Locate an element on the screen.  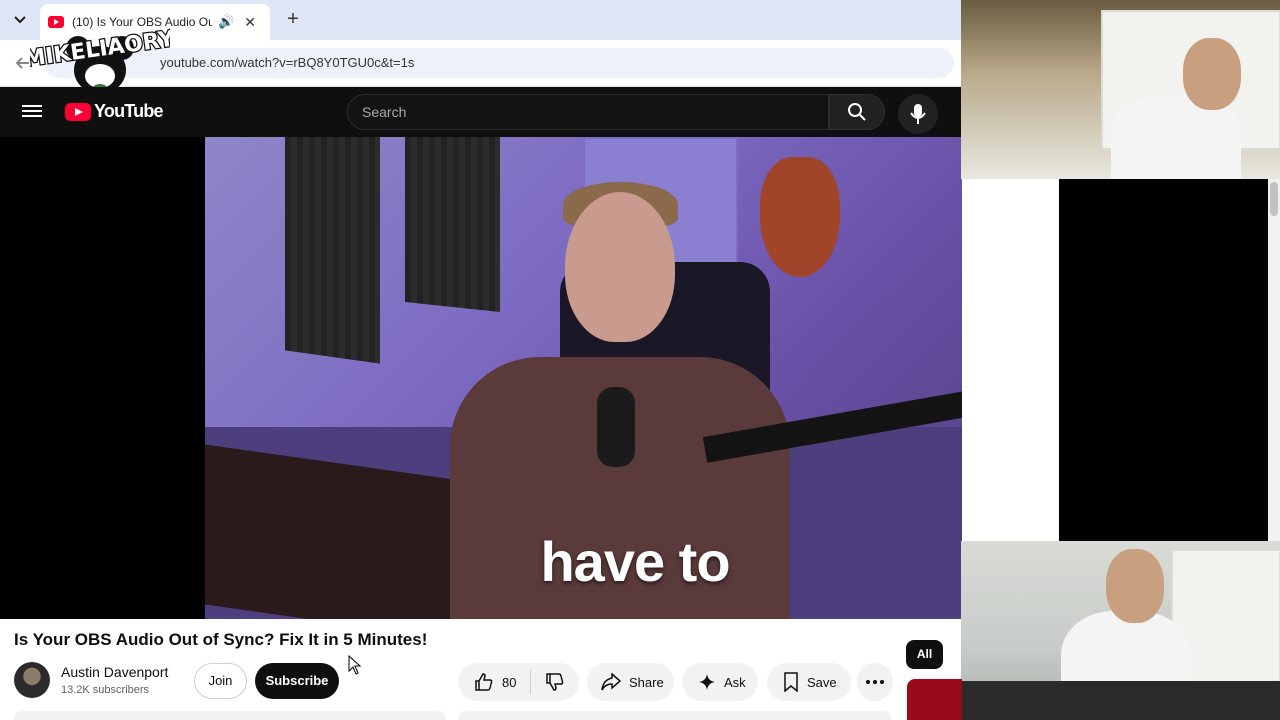
sparkle-icon is located at coordinates (707, 682).